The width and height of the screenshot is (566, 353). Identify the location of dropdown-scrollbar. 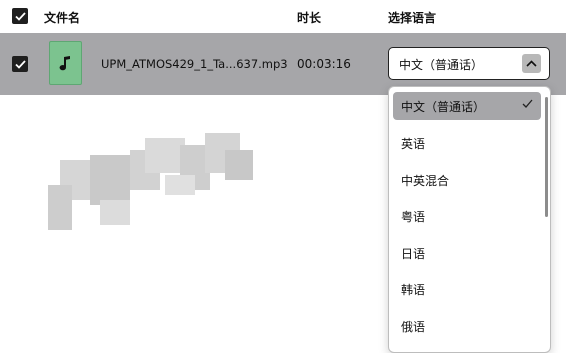
(546, 157).